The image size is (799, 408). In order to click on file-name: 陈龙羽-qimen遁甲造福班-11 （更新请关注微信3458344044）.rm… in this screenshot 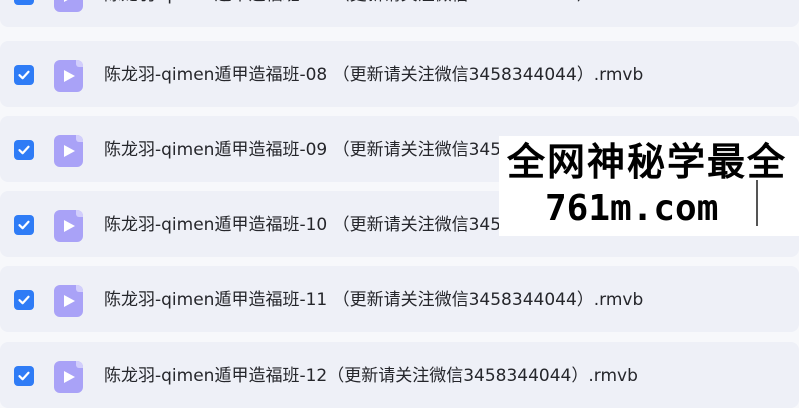, I will do `click(373, 300)`.